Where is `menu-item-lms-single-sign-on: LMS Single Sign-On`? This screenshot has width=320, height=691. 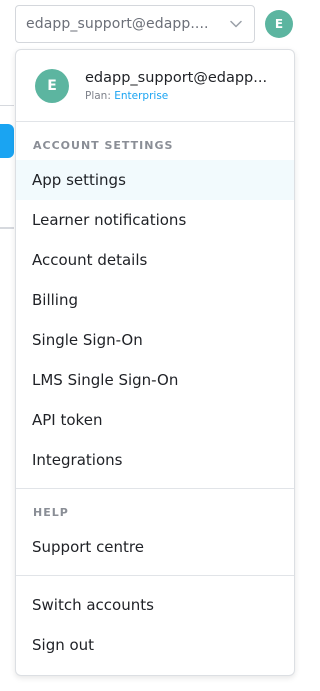 menu-item-lms-single-sign-on: LMS Single Sign-On is located at coordinates (155, 380).